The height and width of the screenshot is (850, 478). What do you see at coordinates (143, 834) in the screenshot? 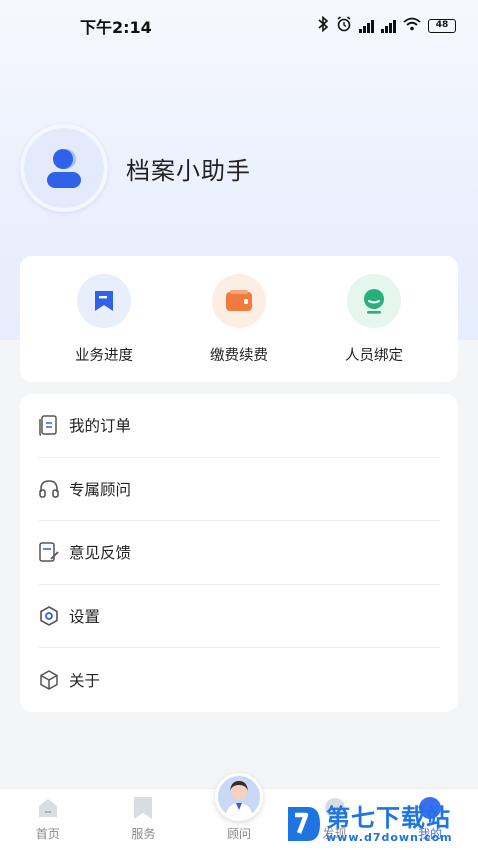
I see `tab-label: 服务` at bounding box center [143, 834].